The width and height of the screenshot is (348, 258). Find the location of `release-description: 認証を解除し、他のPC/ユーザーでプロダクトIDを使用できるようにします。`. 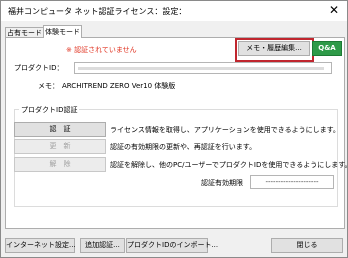

release-description: 認証を解除し、他のPC/ユーザーでプロダクトIDを使用できるようにします。 is located at coordinates (229, 165).